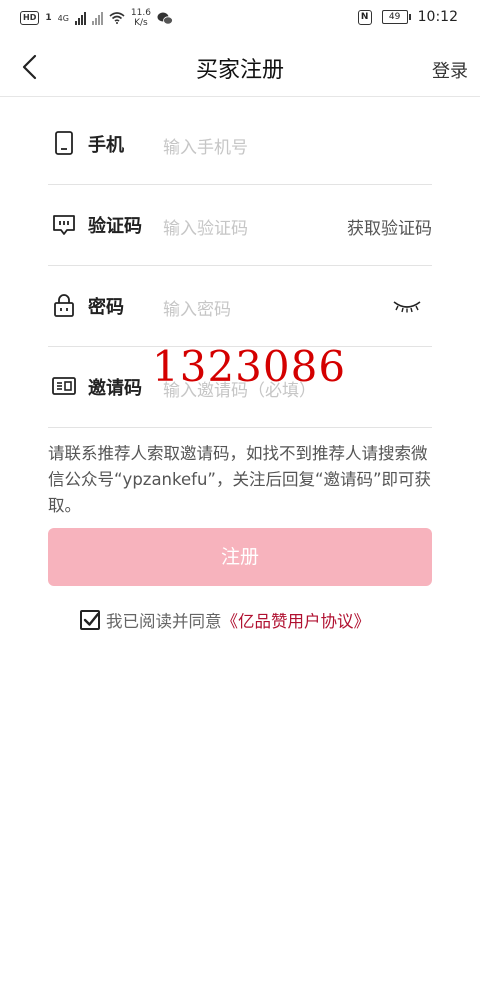 This screenshot has width=480, height=997. I want to click on invite-card-icon, so click(64, 386).